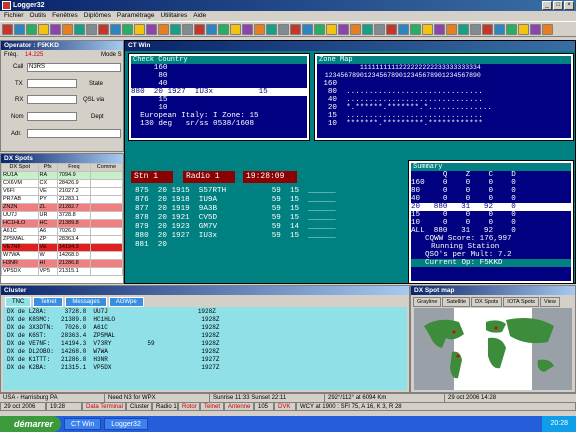 This screenshot has width=576, height=432. I want to click on table-row: UU7J UR 3728.8, so click(62, 215).